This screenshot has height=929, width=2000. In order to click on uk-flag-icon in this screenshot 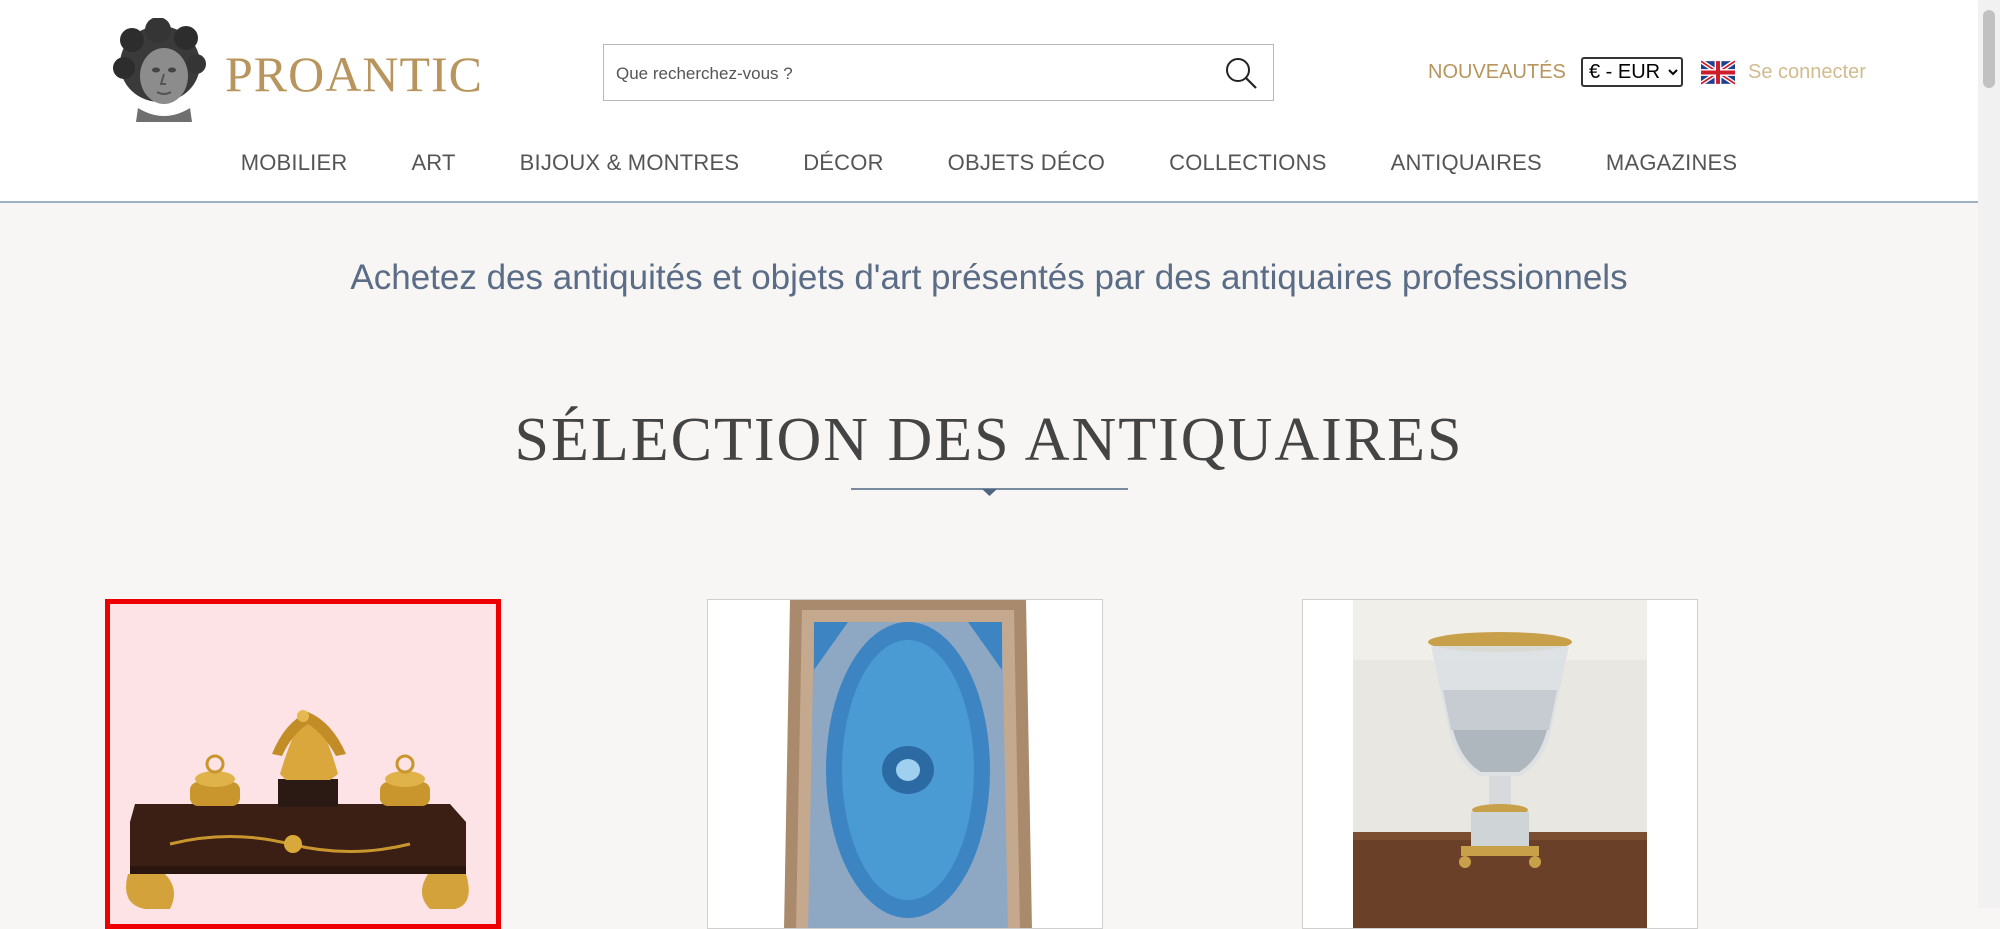, I will do `click(1718, 72)`.